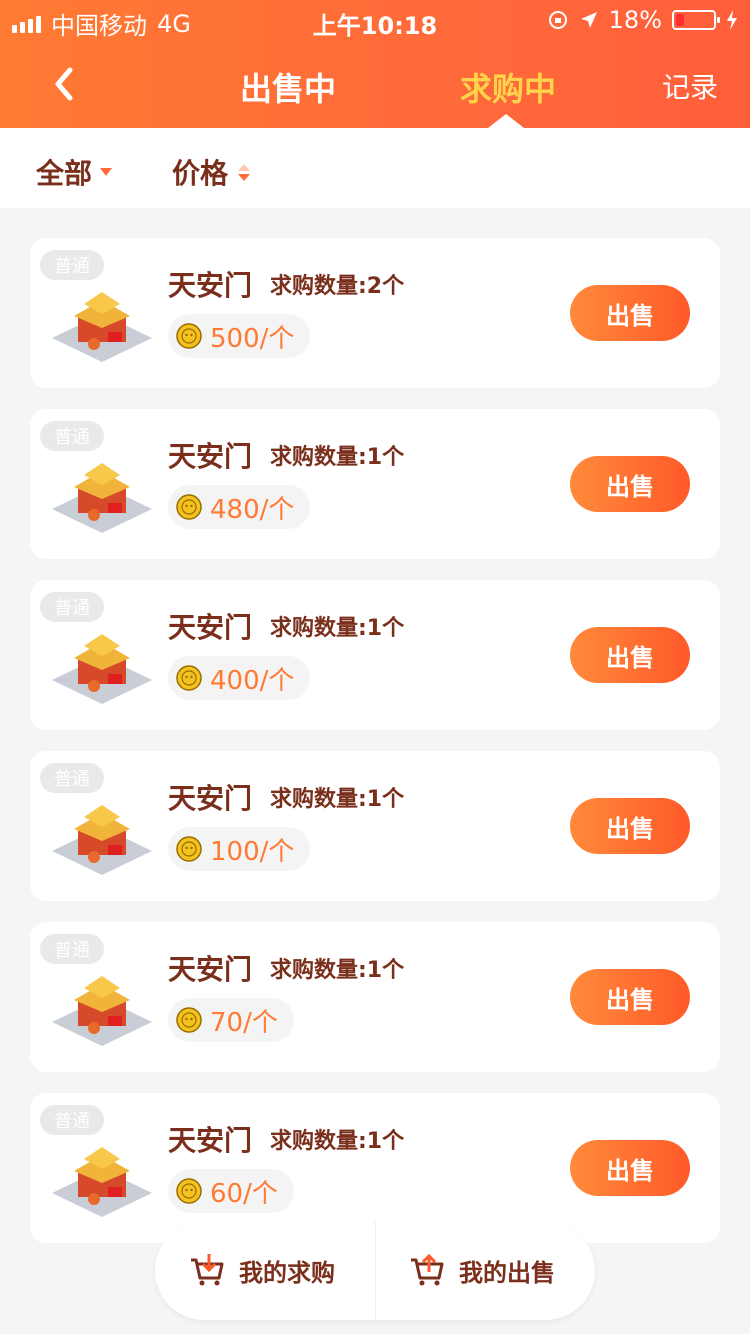 This screenshot has height=1334, width=750. Describe the element at coordinates (732, 20) in the screenshot. I see `charging-icon` at that location.